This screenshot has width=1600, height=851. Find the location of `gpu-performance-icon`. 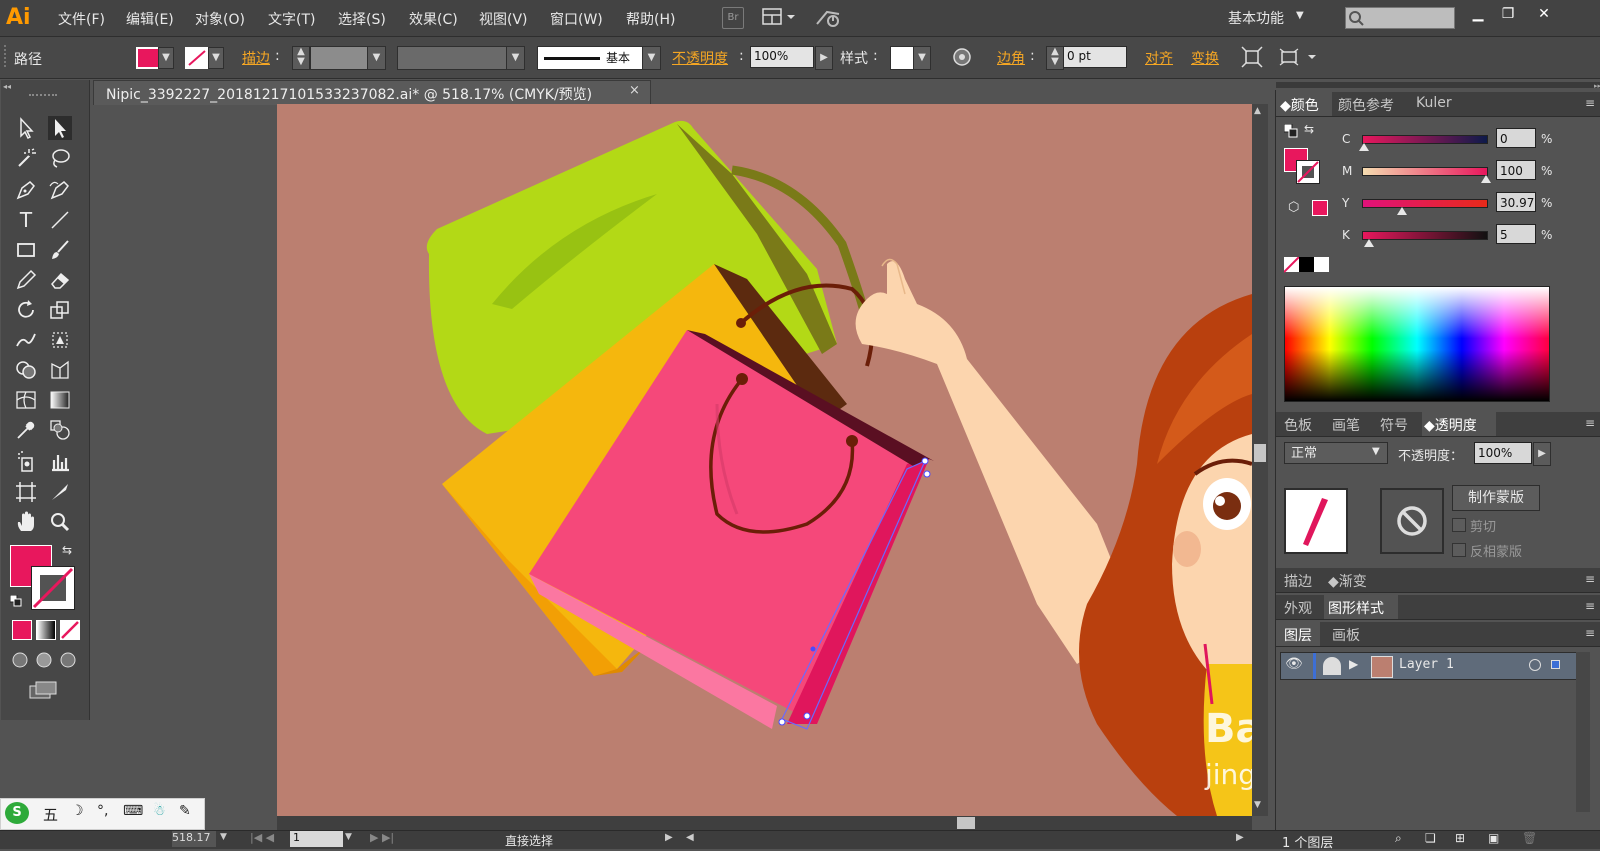

gpu-performance-icon is located at coordinates (828, 17).